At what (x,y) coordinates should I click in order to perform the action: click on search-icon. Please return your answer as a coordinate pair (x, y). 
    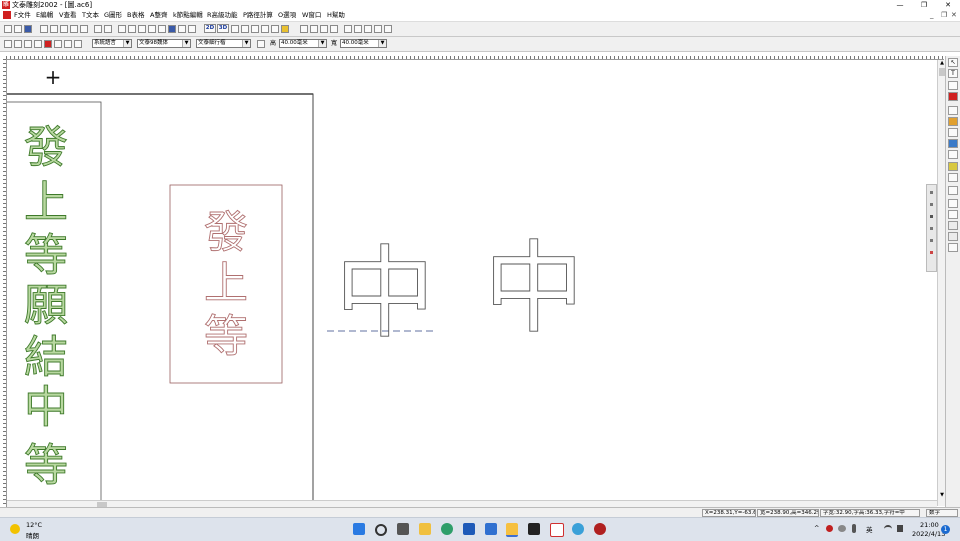
    Looking at the image, I should click on (381, 530).